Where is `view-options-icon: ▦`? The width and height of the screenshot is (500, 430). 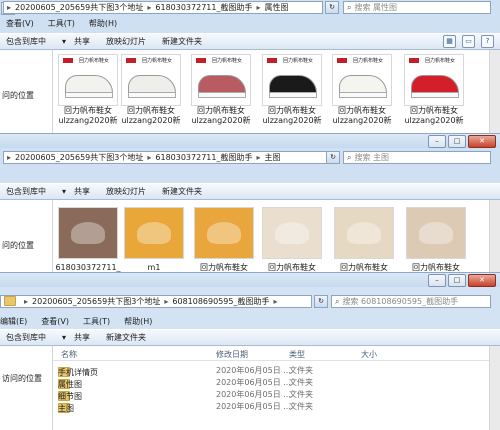 view-options-icon: ▦ is located at coordinates (449, 41).